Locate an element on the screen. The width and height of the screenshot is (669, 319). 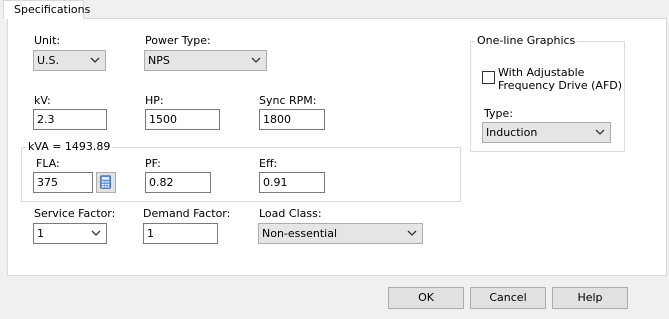
eff-input: 0.91 is located at coordinates (292, 182).